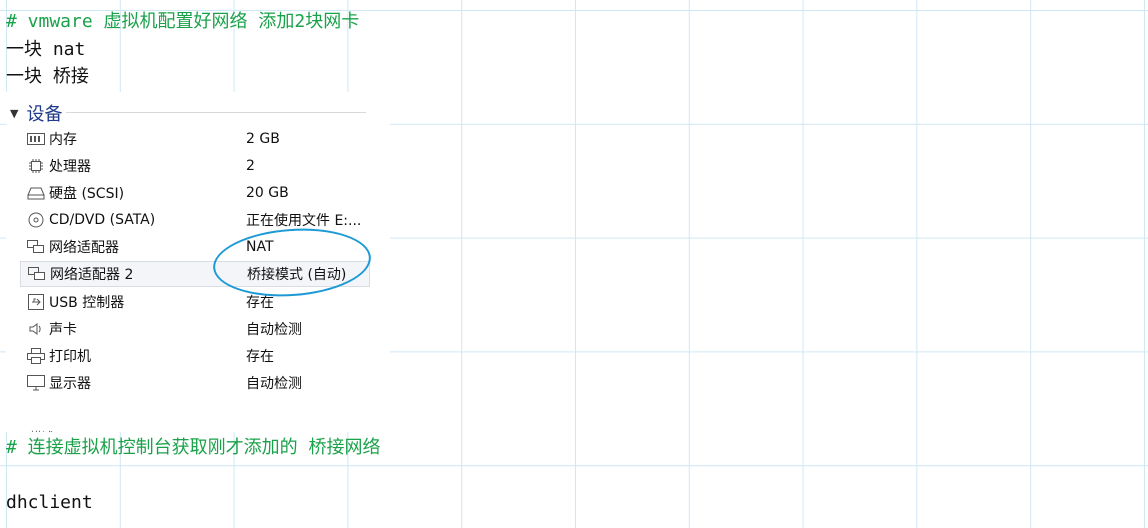  What do you see at coordinates (49, 502) in the screenshot?
I see `command-dhclient: dhclient` at bounding box center [49, 502].